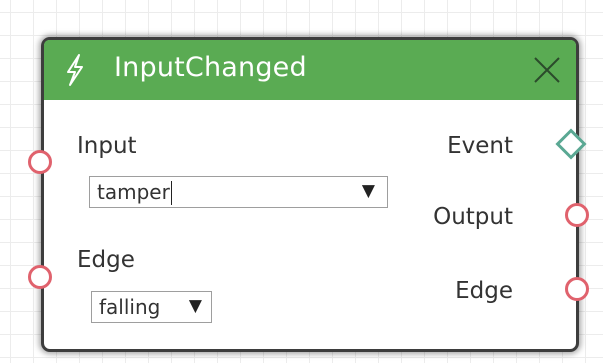 This screenshot has height=363, width=603. I want to click on edge-input-label: Edge, so click(106, 260).